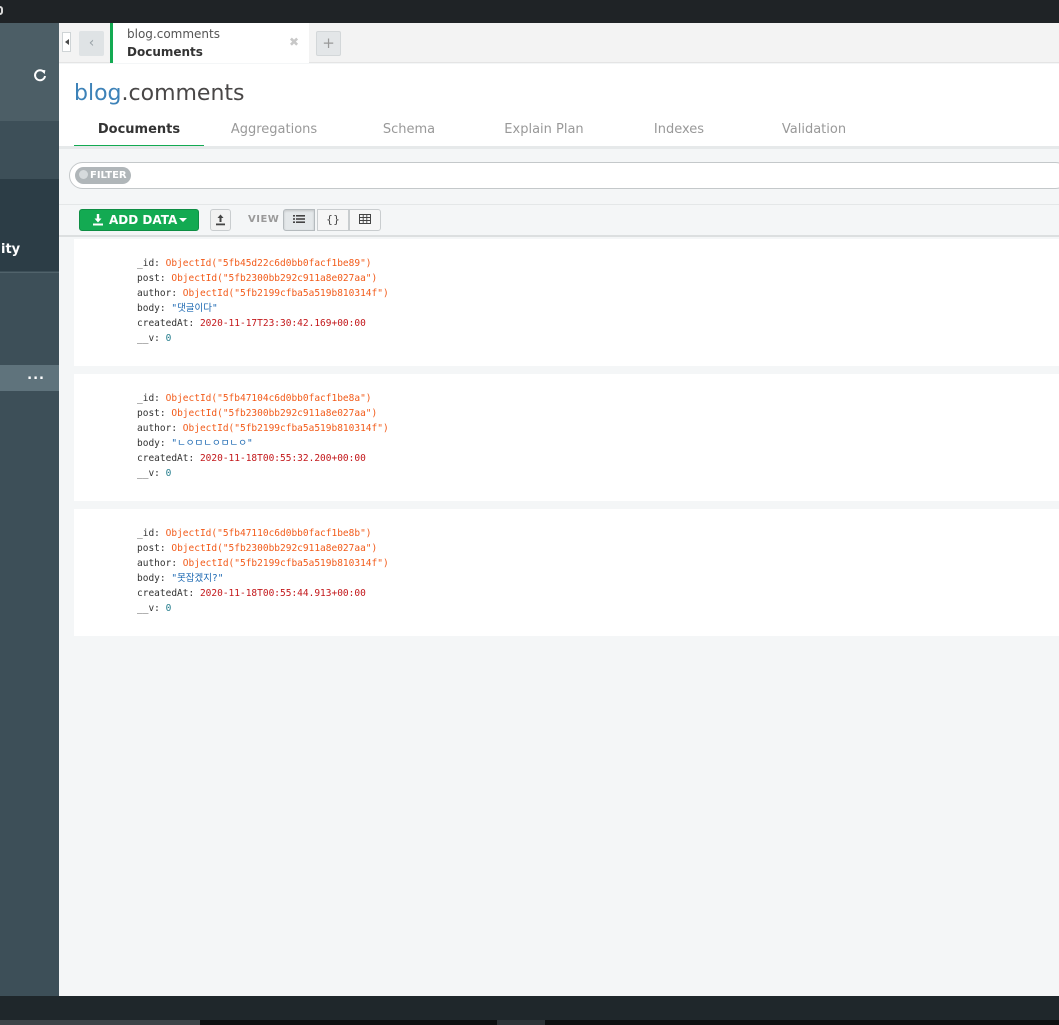 The width and height of the screenshot is (1059, 1025). I want to click on documents-toolbar: ADD DATA VIEW {}, so click(559, 220).